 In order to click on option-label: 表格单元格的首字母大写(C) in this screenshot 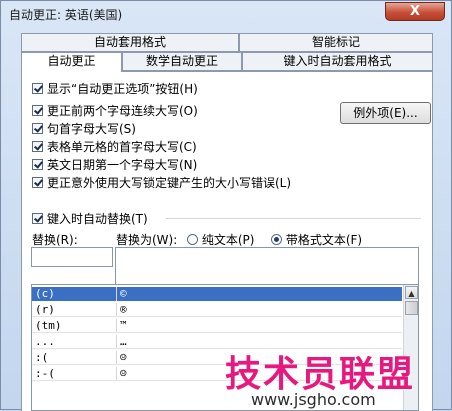, I will do `click(122, 146)`.